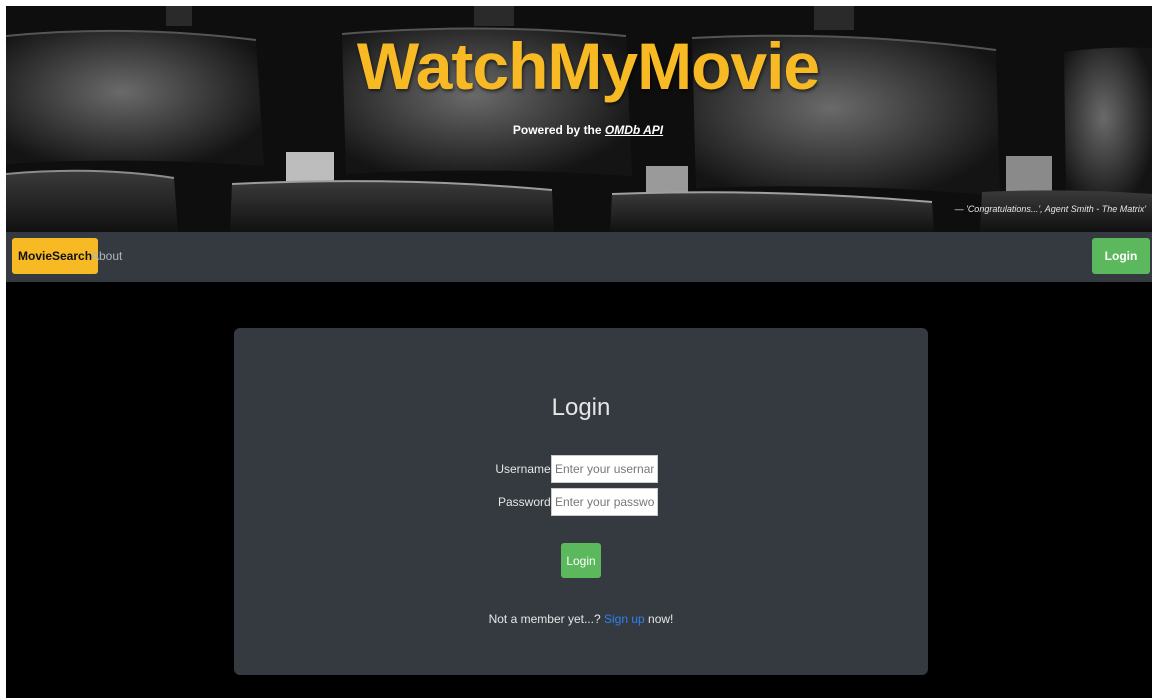  Describe the element at coordinates (661, 619) in the screenshot. I see `signup-suffix: now!` at that location.